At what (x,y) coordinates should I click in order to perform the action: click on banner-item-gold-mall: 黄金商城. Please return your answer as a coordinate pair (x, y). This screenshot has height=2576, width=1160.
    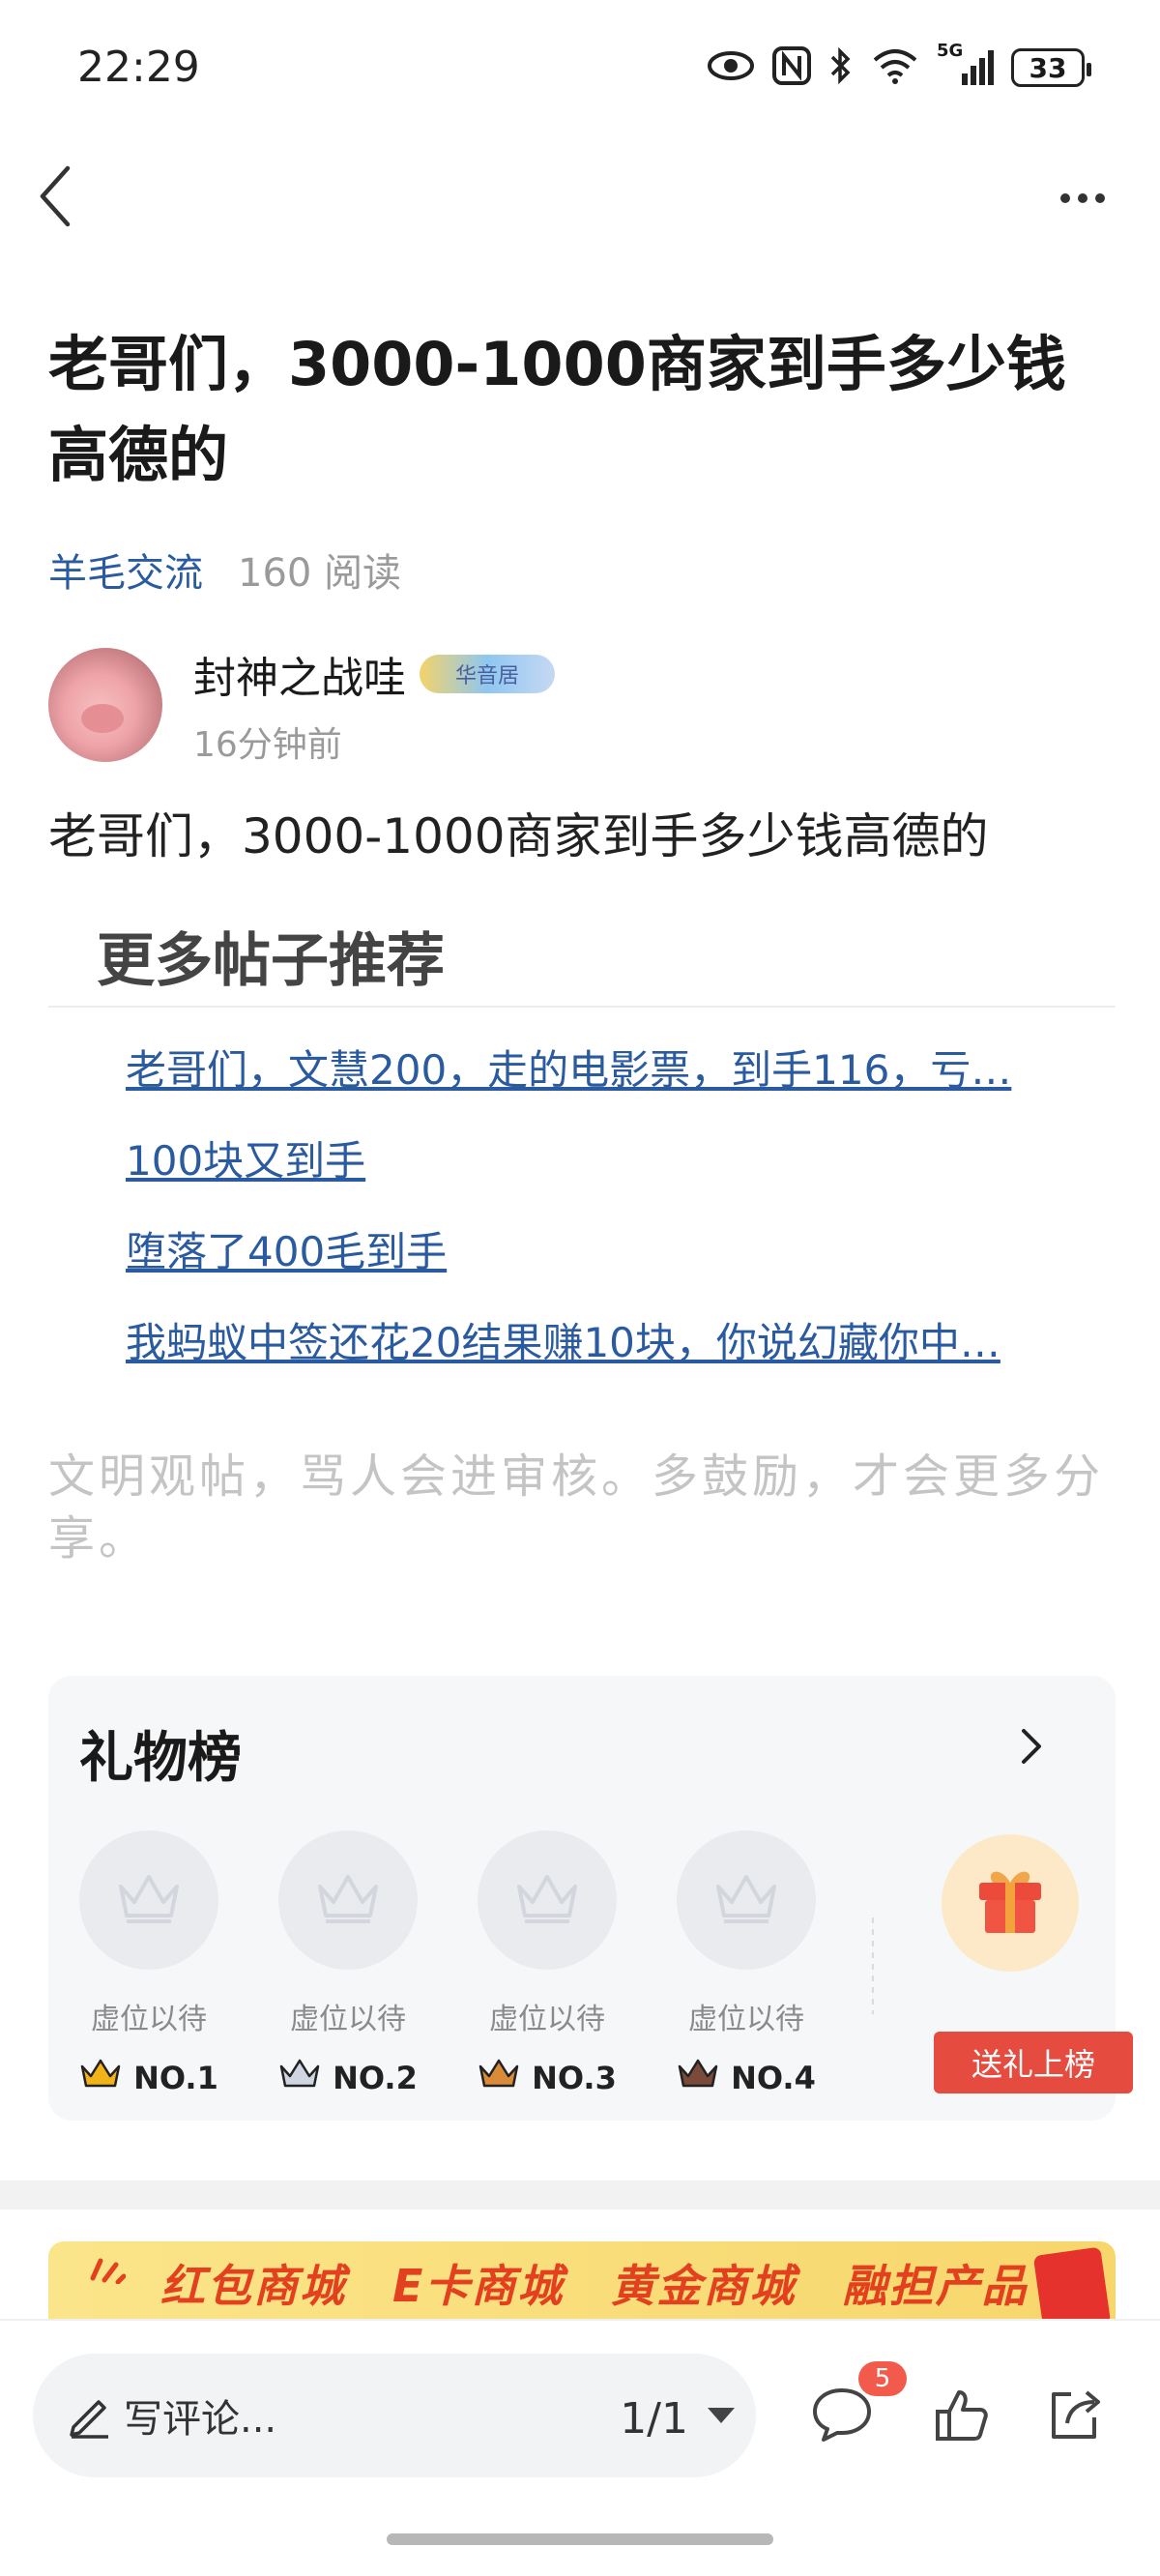
    Looking at the image, I should click on (703, 2283).